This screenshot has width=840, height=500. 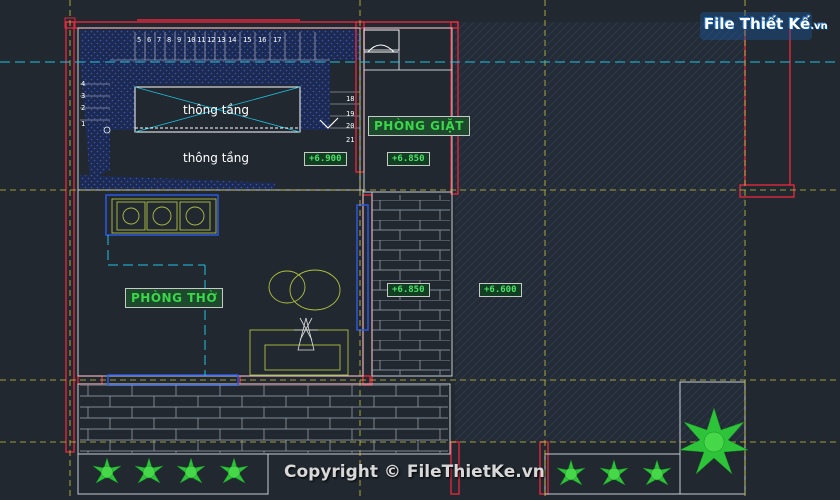 I want to click on void-label-upper: thông tầng, so click(x=216, y=110).